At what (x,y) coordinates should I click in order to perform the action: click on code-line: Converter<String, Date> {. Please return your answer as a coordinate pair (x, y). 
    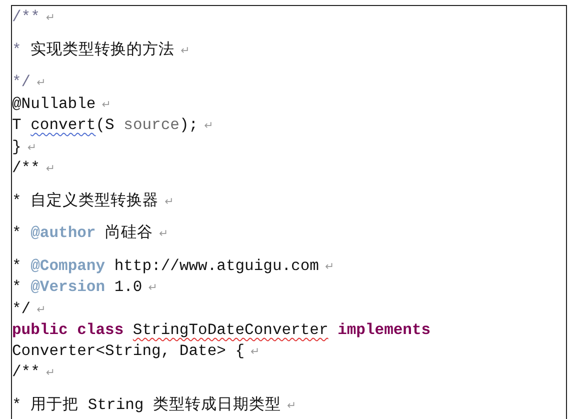
    Looking at the image, I should click on (128, 350).